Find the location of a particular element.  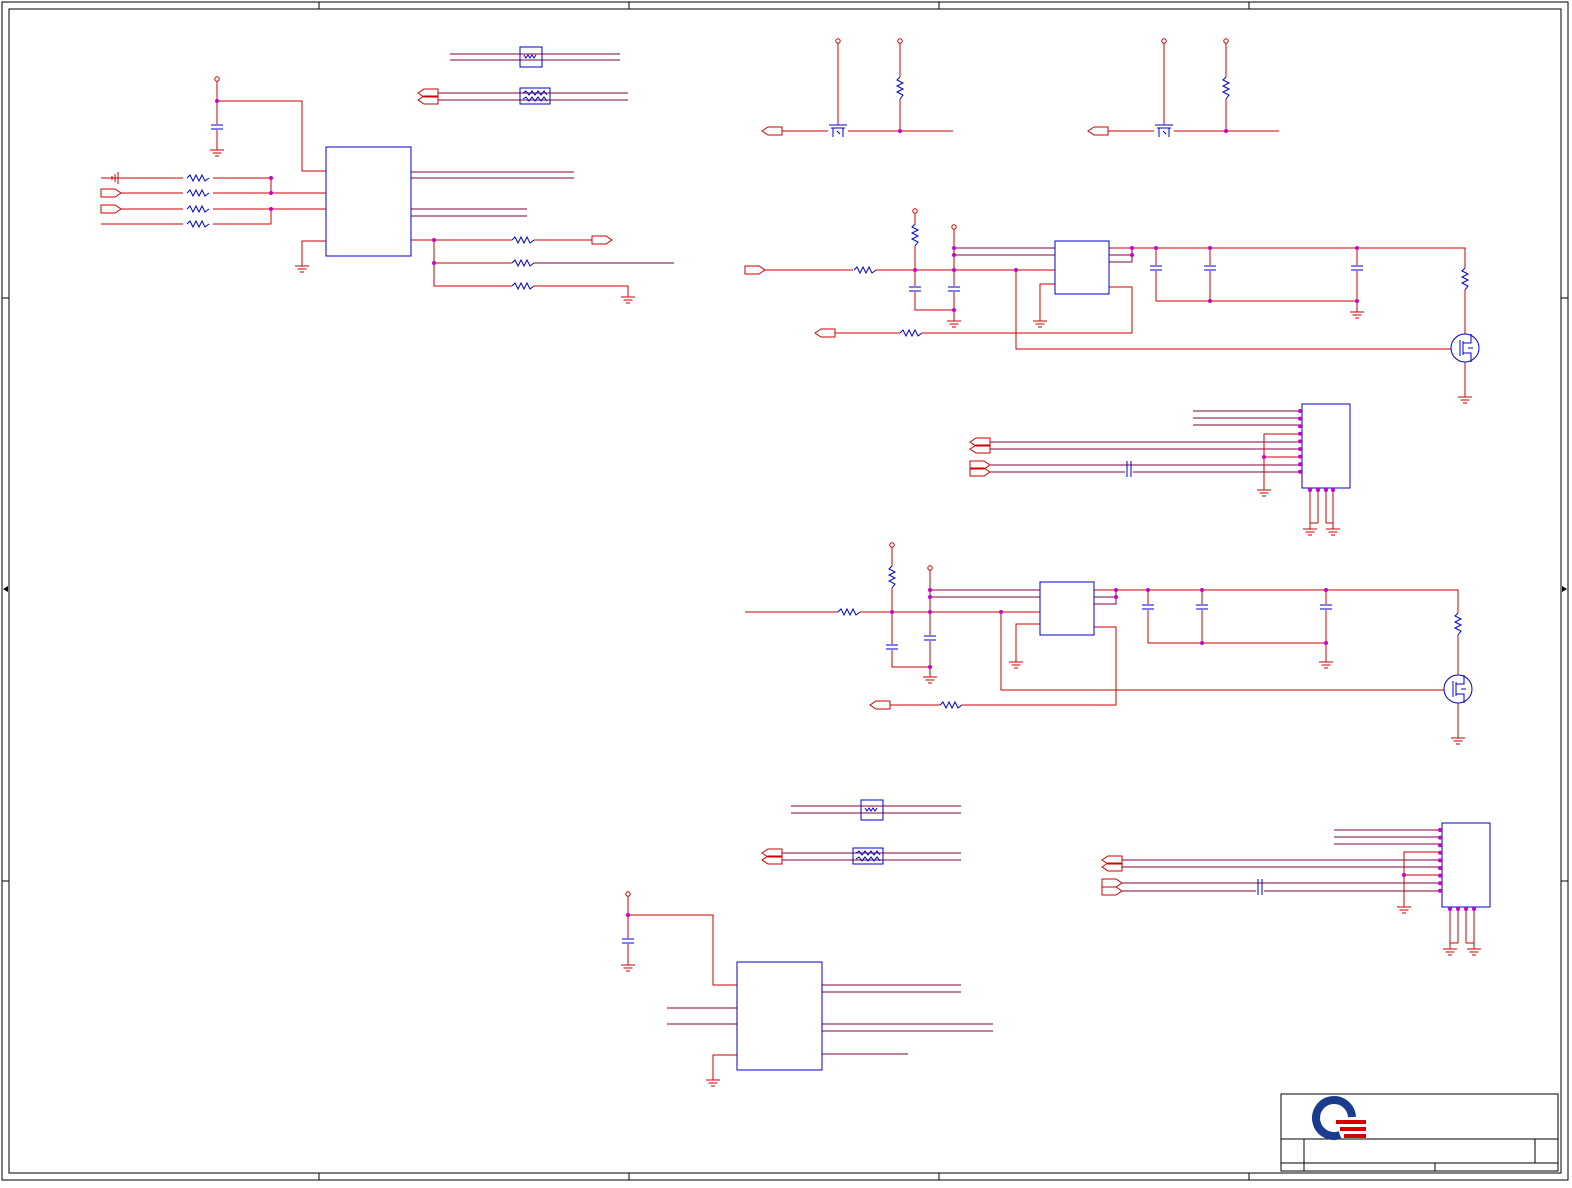

mosfet is located at coordinates (1458, 689).